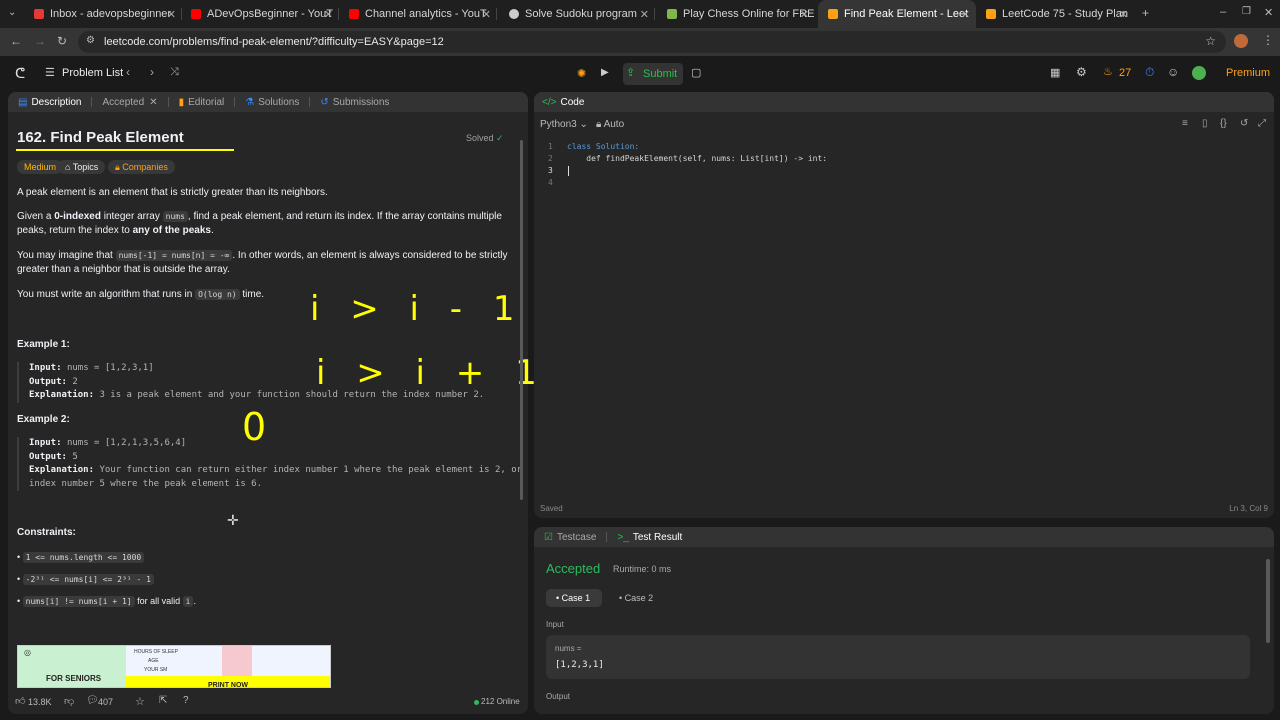 The image size is (1280, 720). I want to click on favorite-star-icon: ☆, so click(140, 701).